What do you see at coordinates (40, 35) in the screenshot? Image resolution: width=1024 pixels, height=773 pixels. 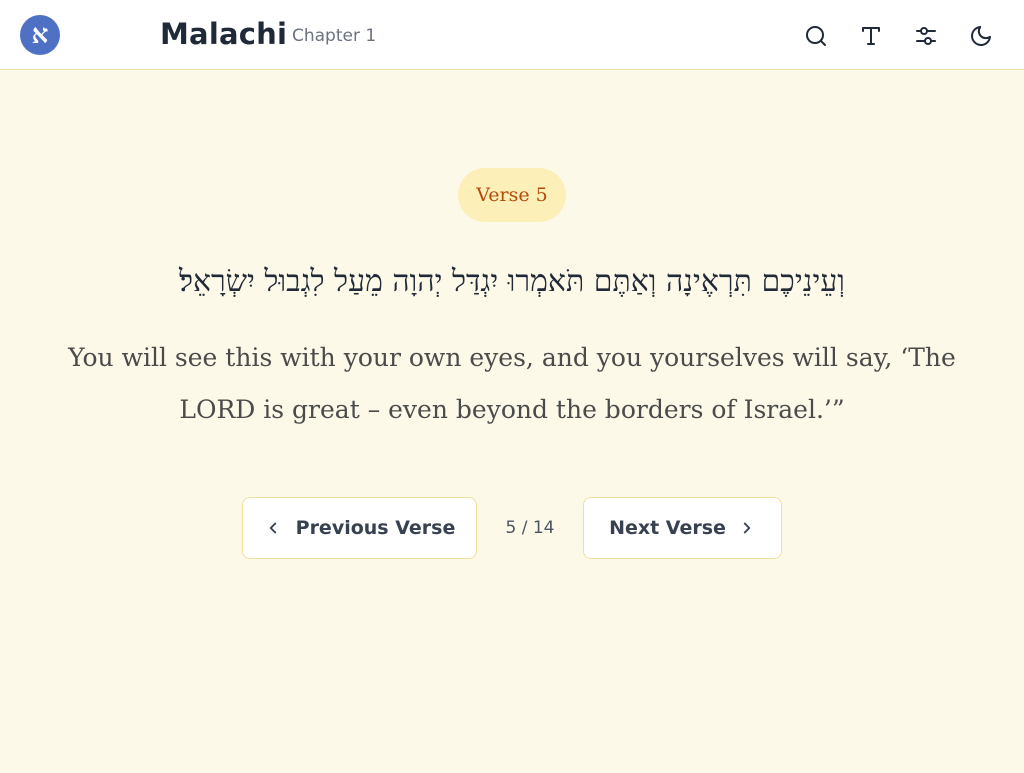 I see `app-logo: א` at bounding box center [40, 35].